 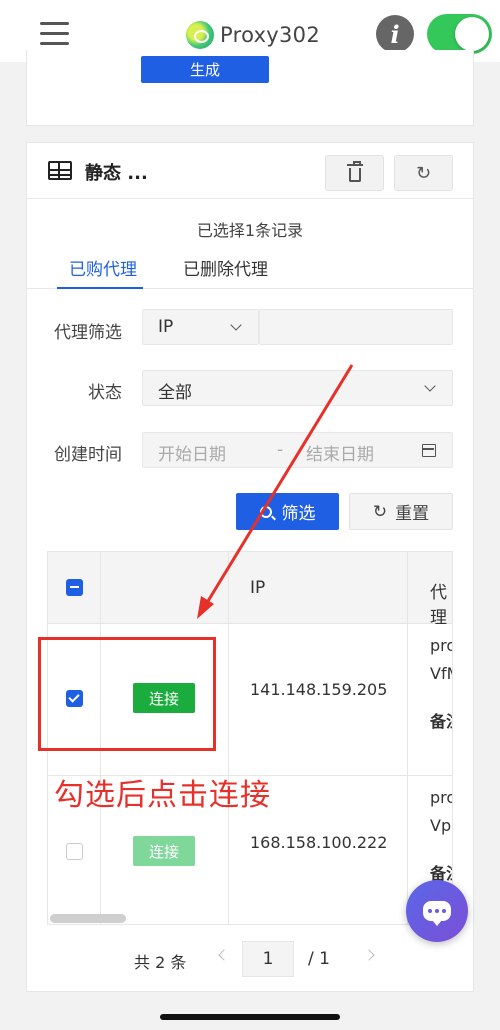 I want to click on tab-purchased: 已购代理, so click(x=103, y=267).